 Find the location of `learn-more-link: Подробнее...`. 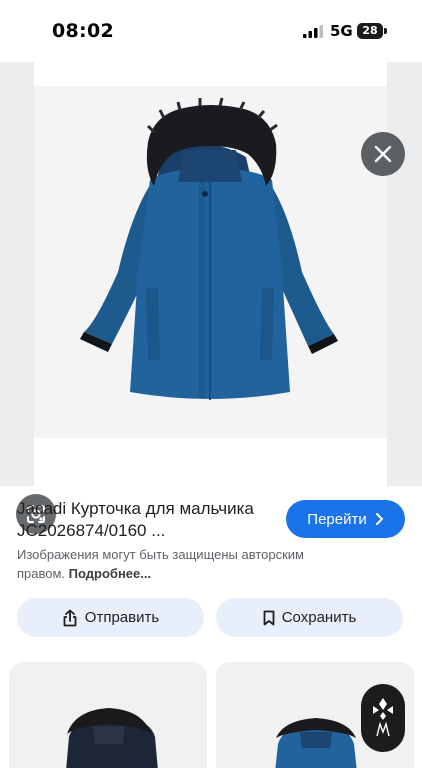

learn-more-link: Подробнее... is located at coordinates (110, 573).